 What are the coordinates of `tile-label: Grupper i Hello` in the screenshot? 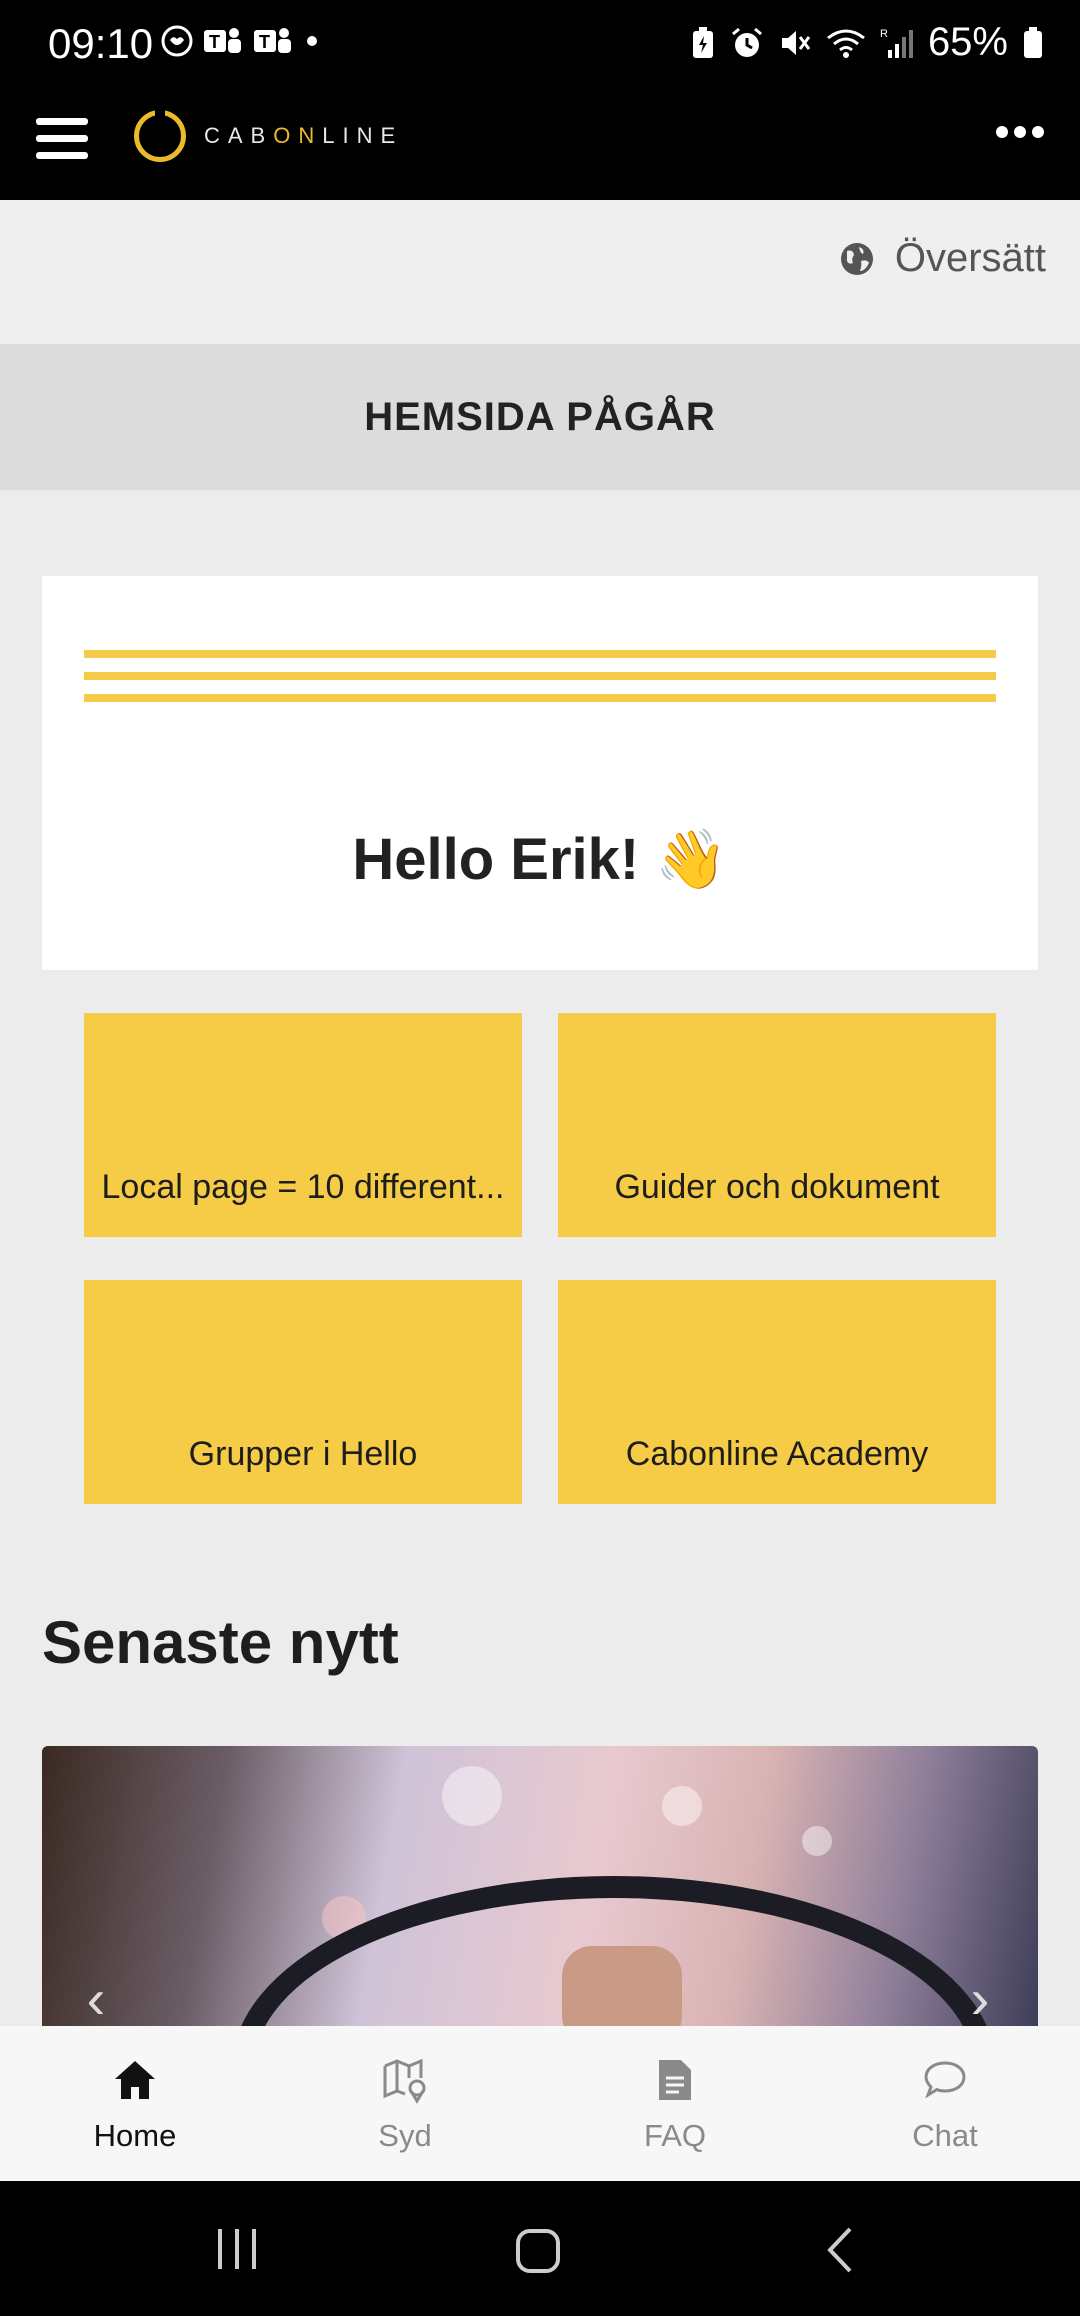 It's located at (303, 1454).